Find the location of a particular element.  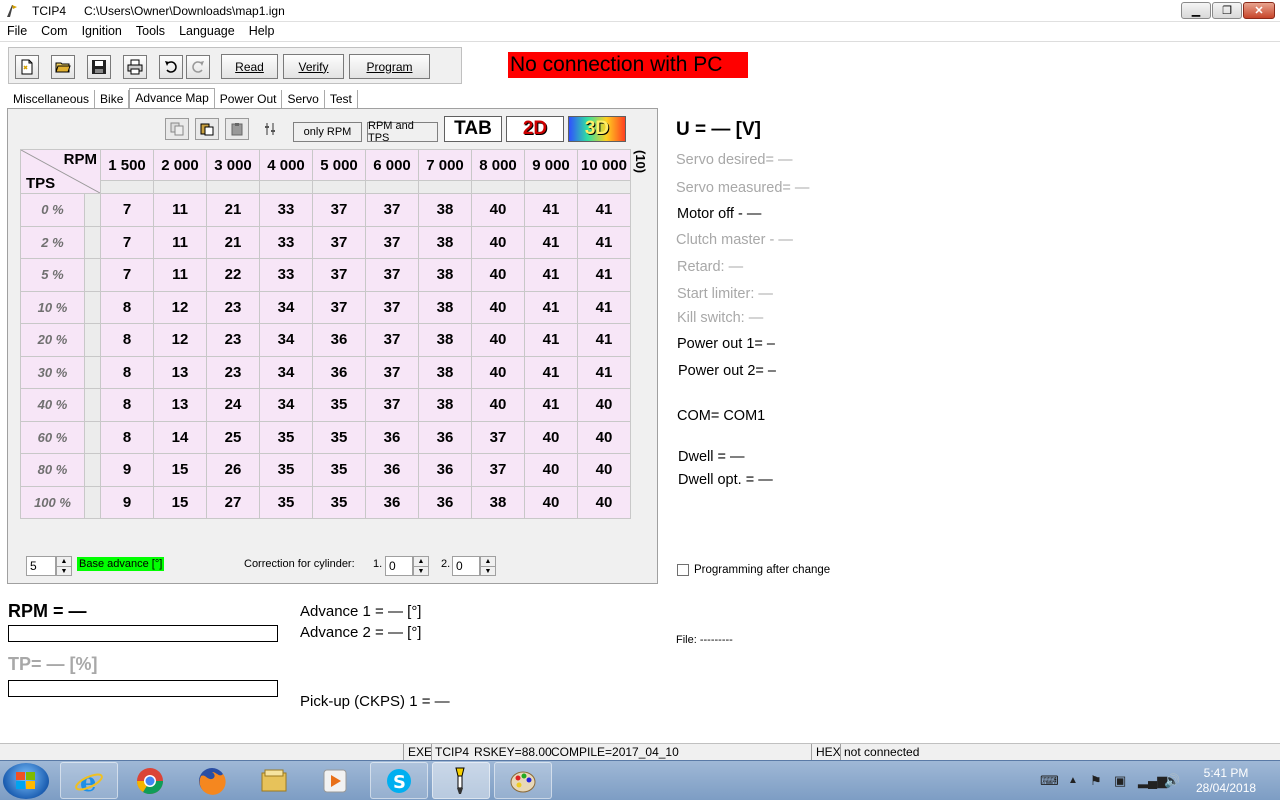

cylinder-2-spinner: ▲ ▼ is located at coordinates (488, 566).